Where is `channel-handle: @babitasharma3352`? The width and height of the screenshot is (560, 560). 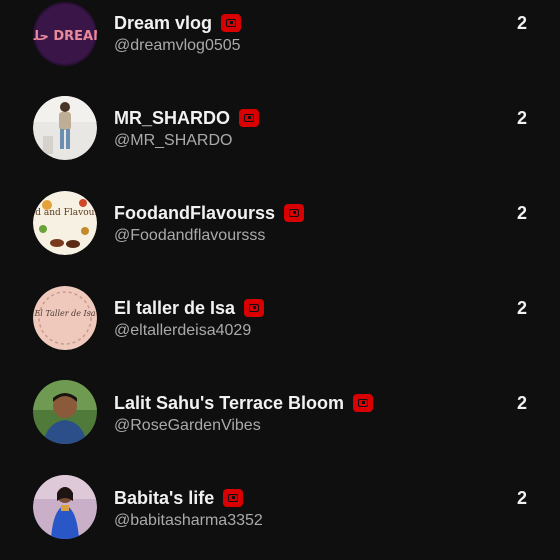
channel-handle: @babitasharma3352 is located at coordinates (188, 520).